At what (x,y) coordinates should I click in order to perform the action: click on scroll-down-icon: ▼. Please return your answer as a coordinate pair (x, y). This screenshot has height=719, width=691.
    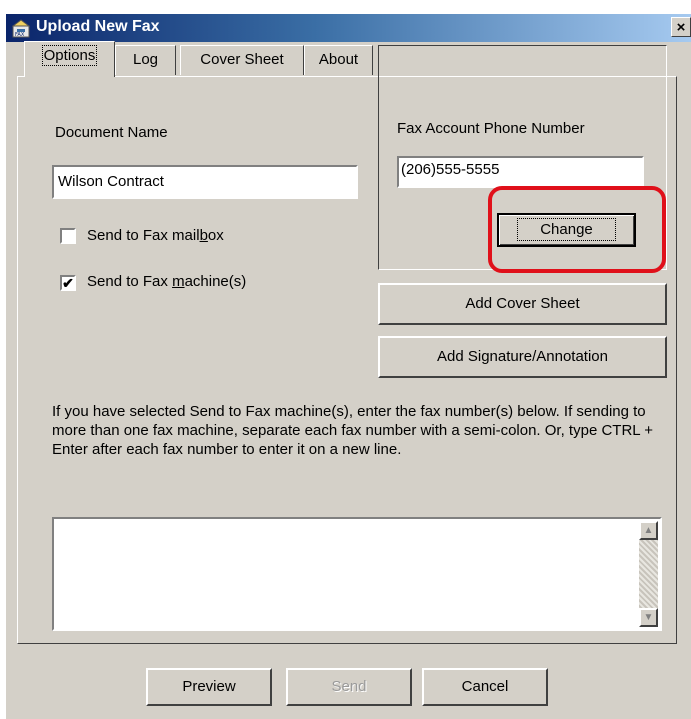
    Looking at the image, I should click on (648, 617).